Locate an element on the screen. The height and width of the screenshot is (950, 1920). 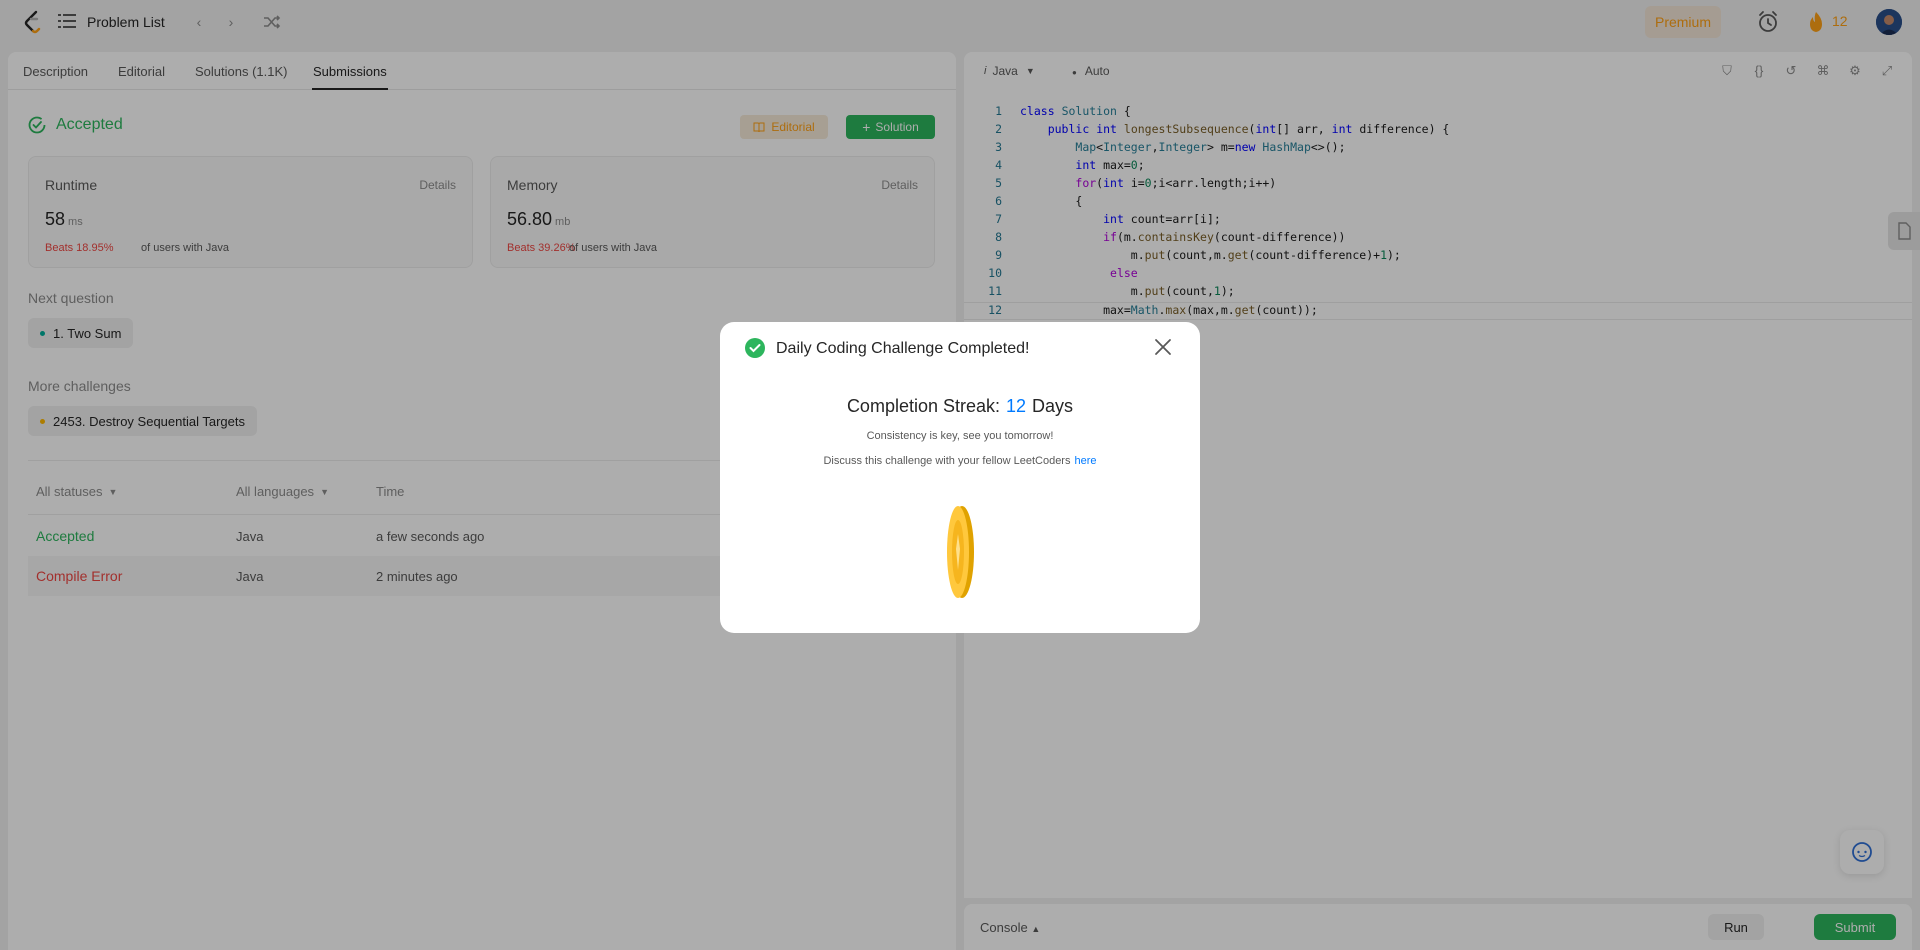
check-circle-icon is located at coordinates (755, 348).